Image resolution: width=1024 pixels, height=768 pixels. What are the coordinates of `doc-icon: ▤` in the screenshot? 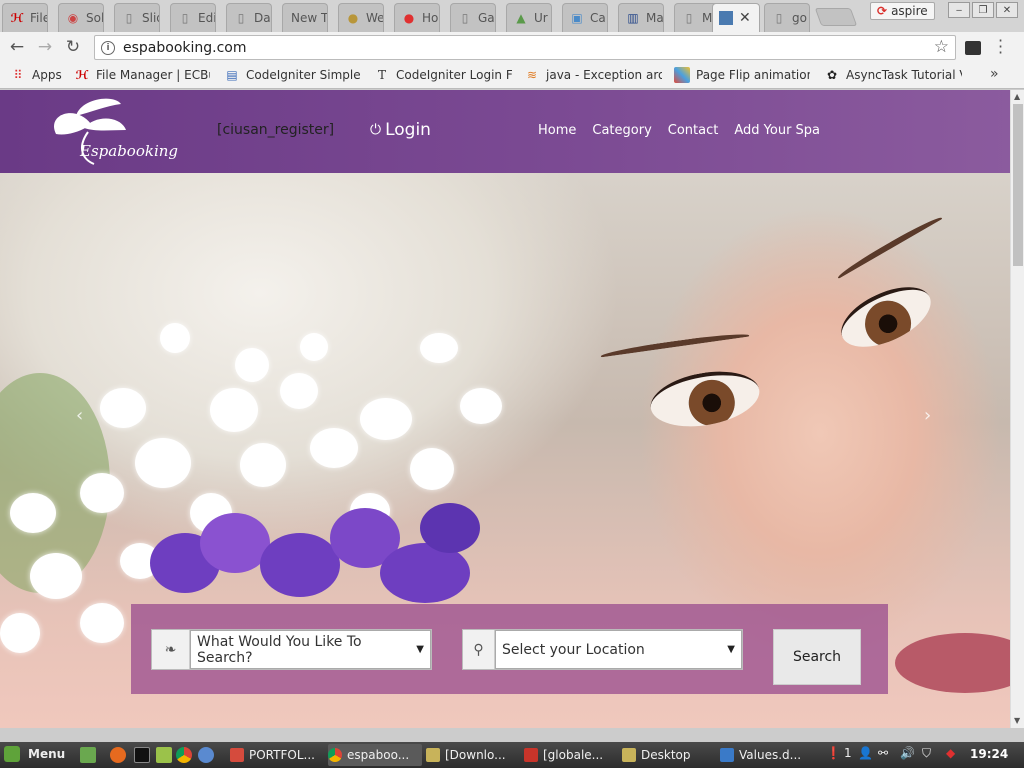 It's located at (232, 75).